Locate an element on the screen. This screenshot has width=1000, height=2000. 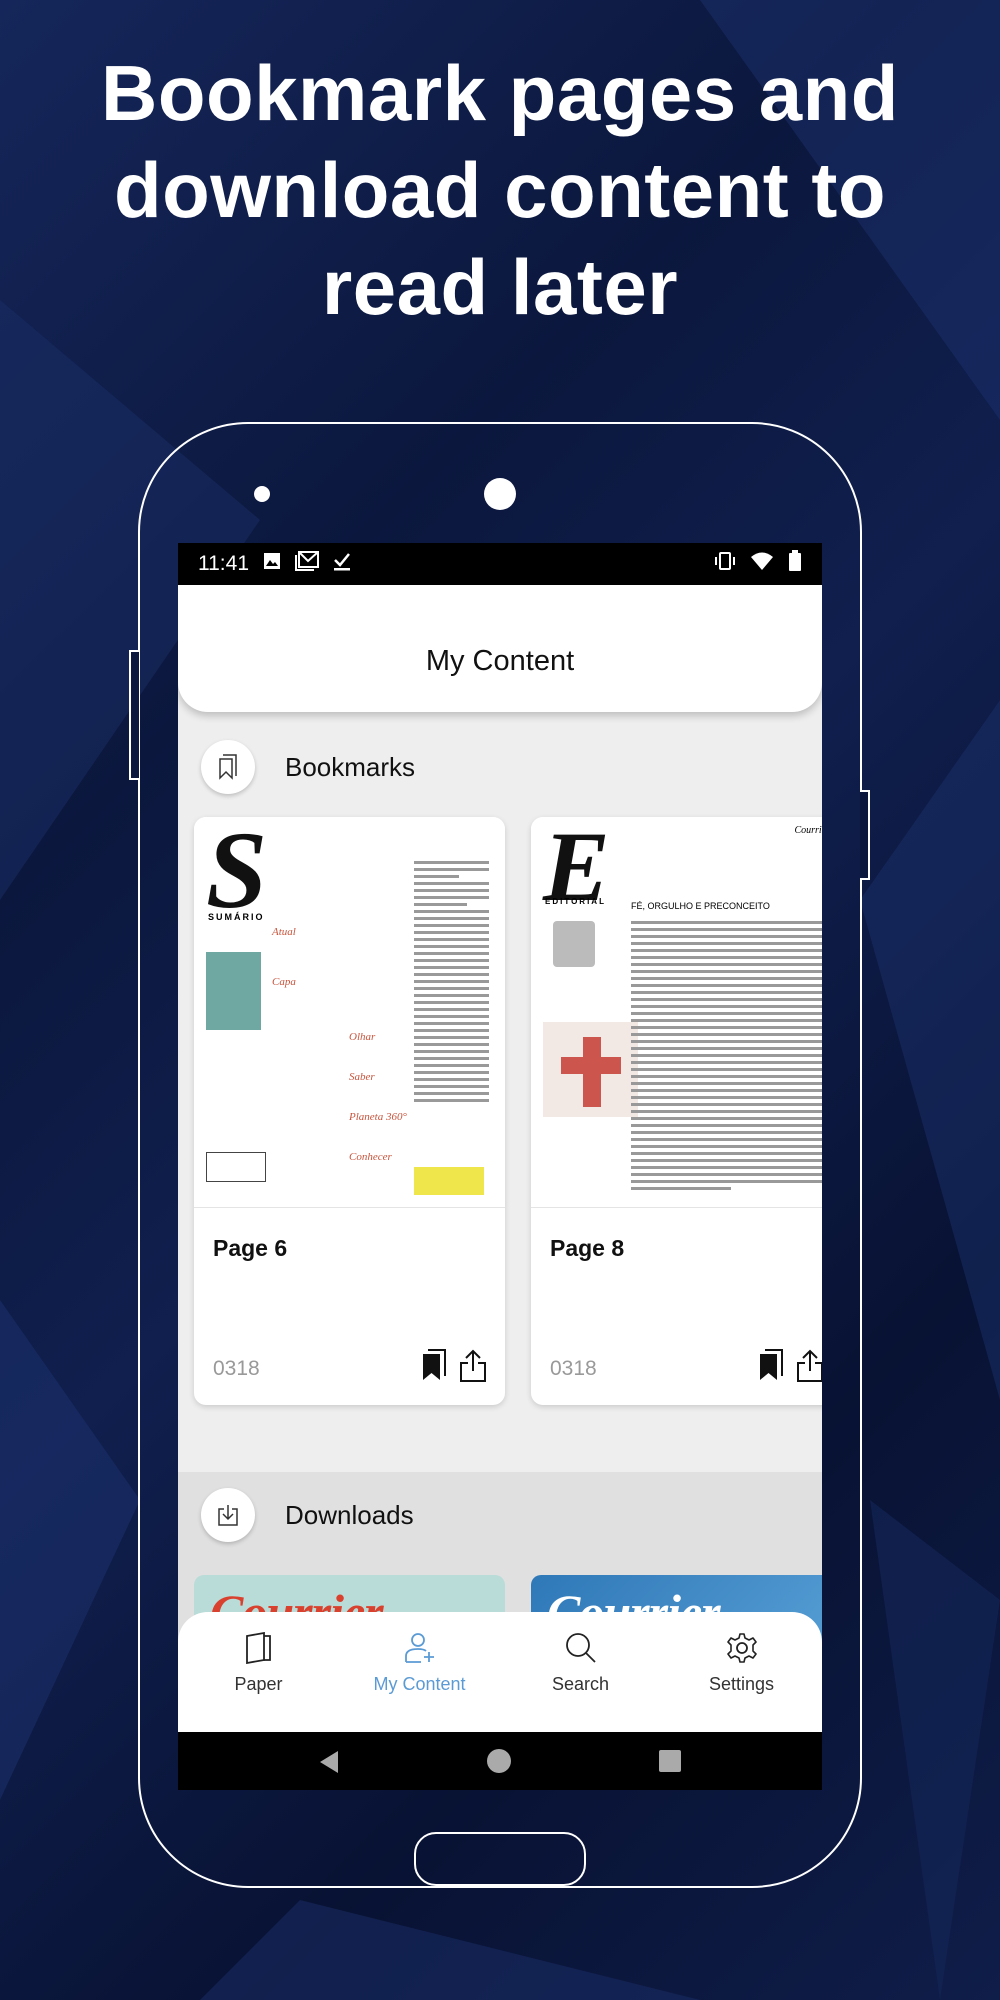
home-icon is located at coordinates (499, 1761).